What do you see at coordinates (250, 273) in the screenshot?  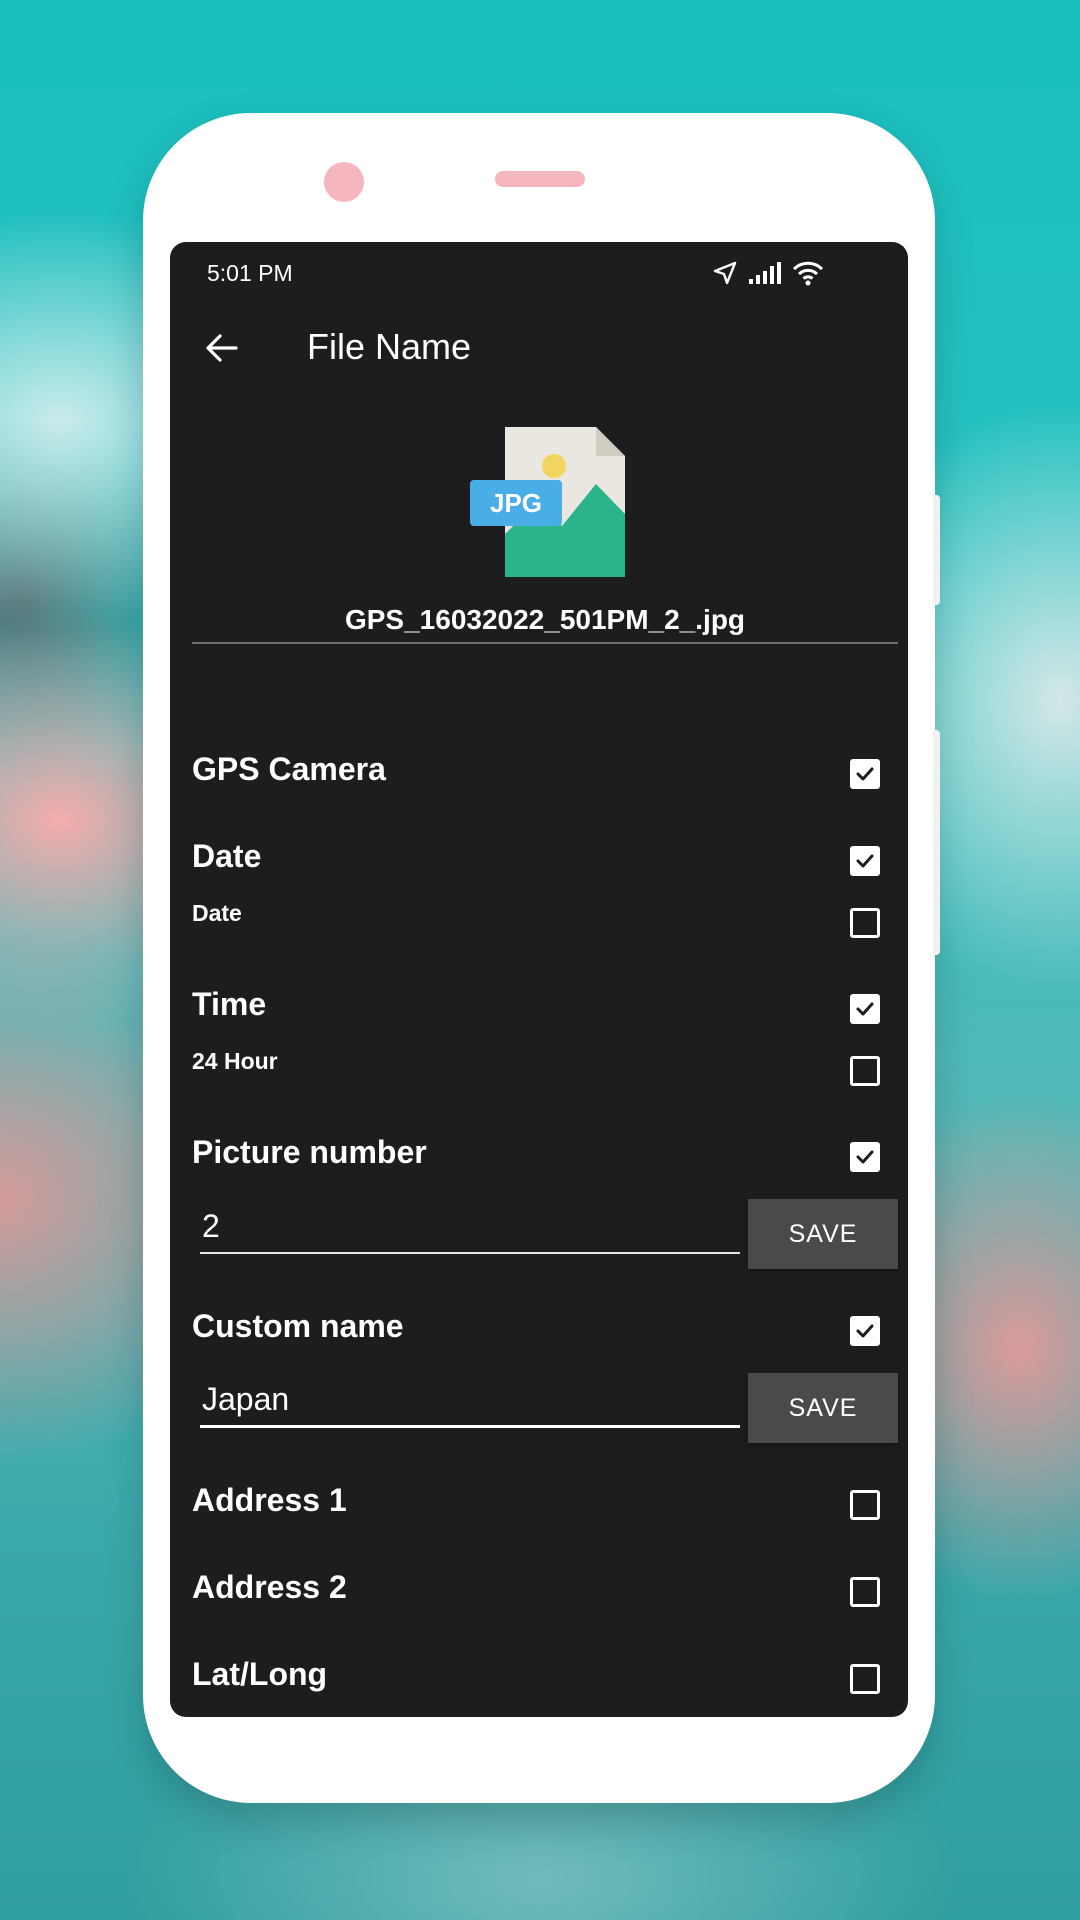 I see `status-time: 5:01 PM` at bounding box center [250, 273].